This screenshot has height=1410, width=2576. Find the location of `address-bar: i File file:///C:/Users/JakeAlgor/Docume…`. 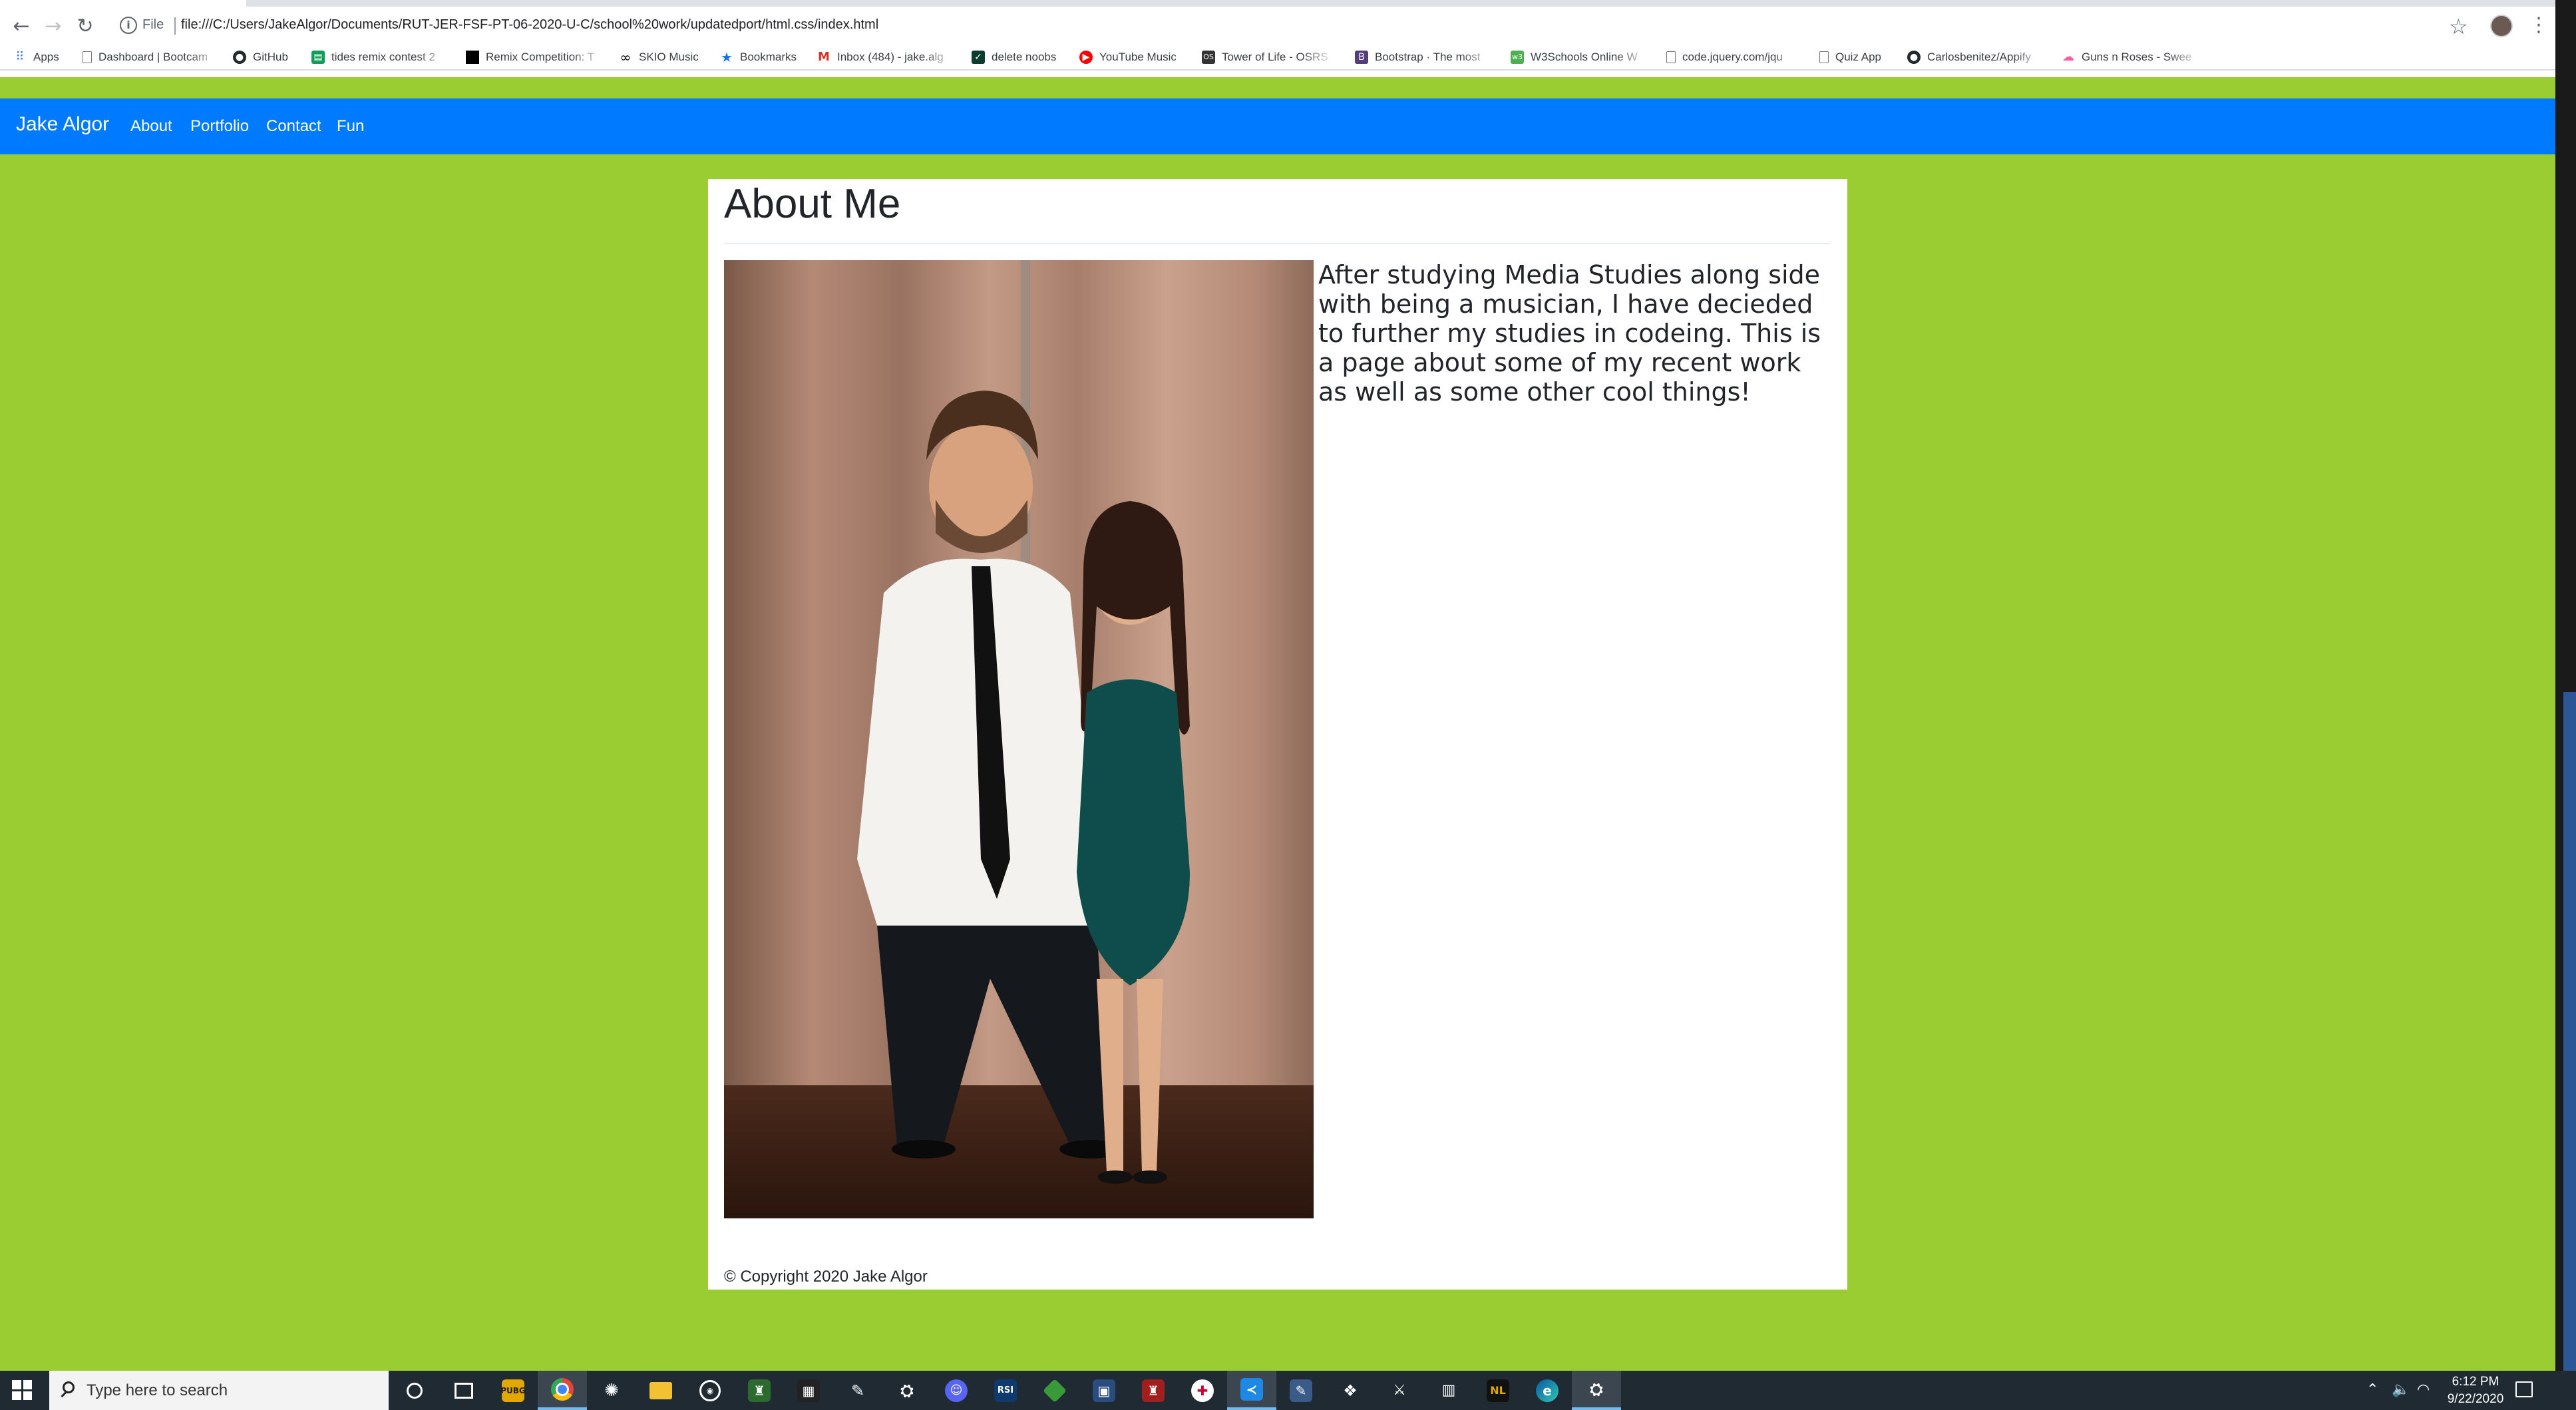

address-bar: i File file:///C:/Users/JakeAlgor/Docume… is located at coordinates (1291, 26).